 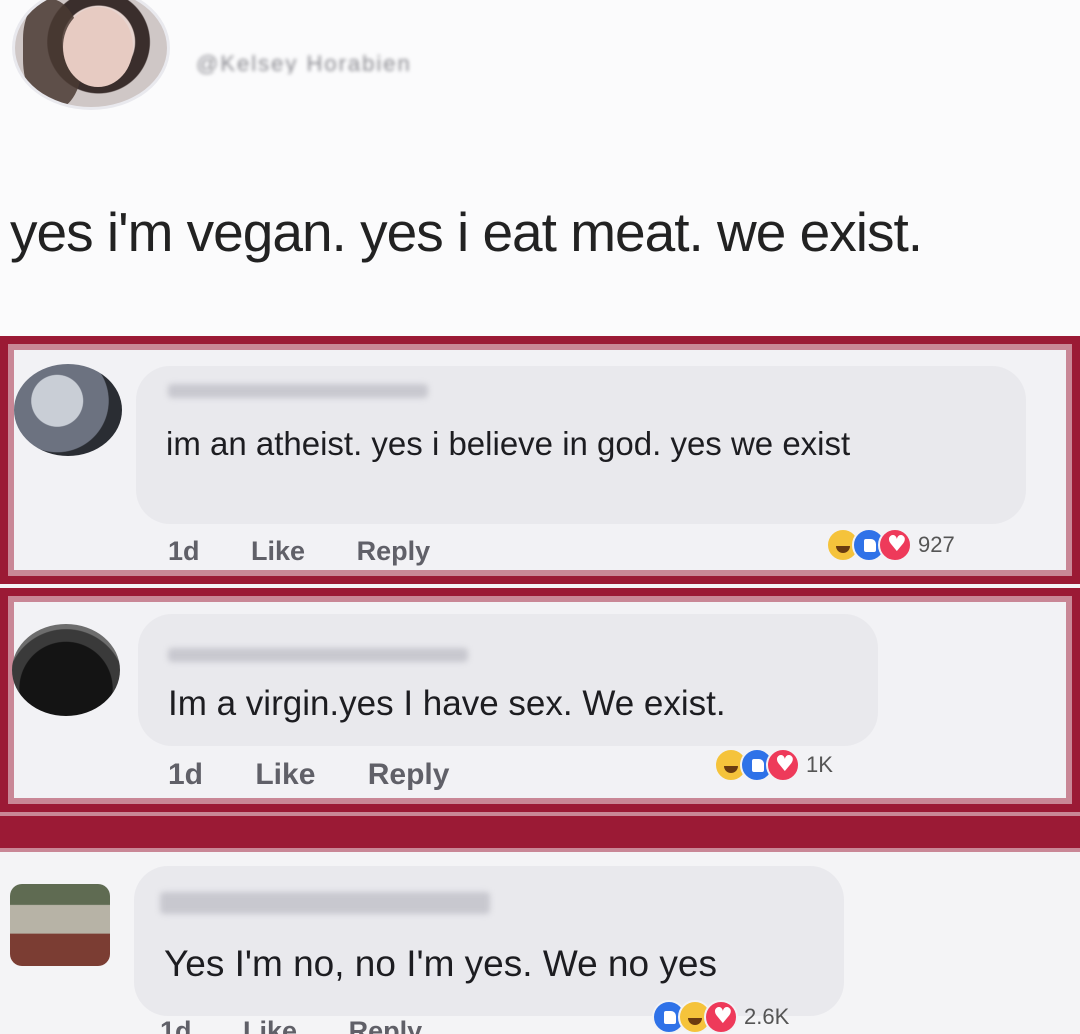 What do you see at coordinates (98, 47) in the screenshot?
I see `avatar-face` at bounding box center [98, 47].